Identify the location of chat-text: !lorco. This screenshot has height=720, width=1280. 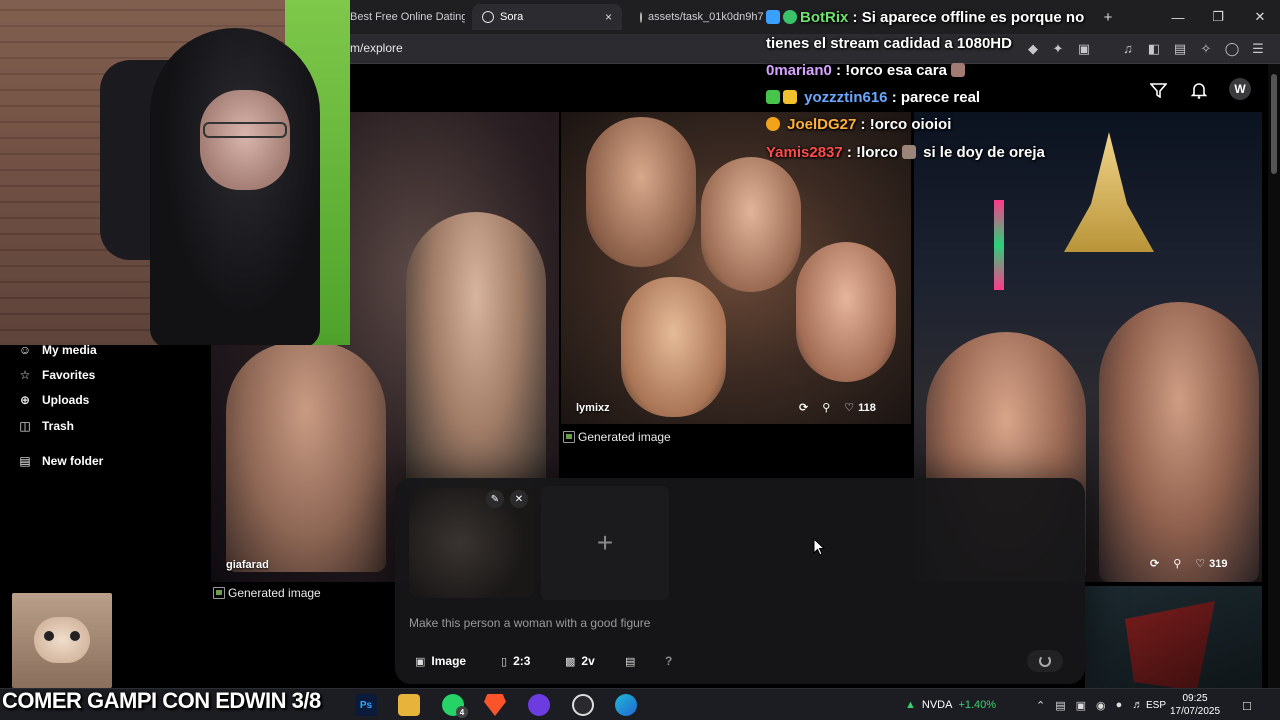
(877, 152).